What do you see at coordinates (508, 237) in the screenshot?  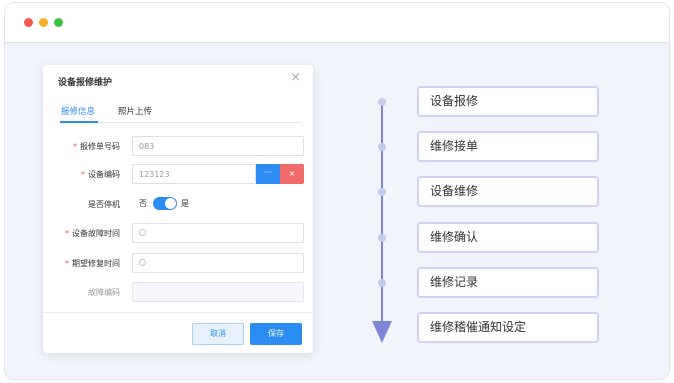 I see `step-repair-confirm: 维修确认` at bounding box center [508, 237].